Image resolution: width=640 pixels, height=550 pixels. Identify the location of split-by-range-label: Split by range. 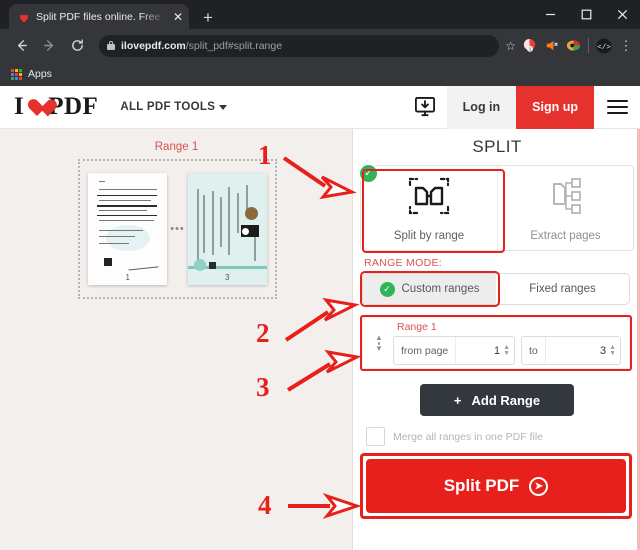
(429, 235).